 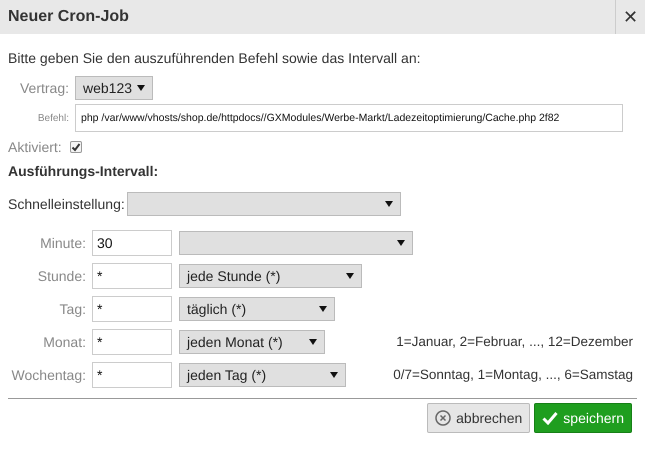 What do you see at coordinates (513, 375) in the screenshot?
I see `hint-text: 0/7=Sonntag, 1=Montag, ..., 6=Samstag` at bounding box center [513, 375].